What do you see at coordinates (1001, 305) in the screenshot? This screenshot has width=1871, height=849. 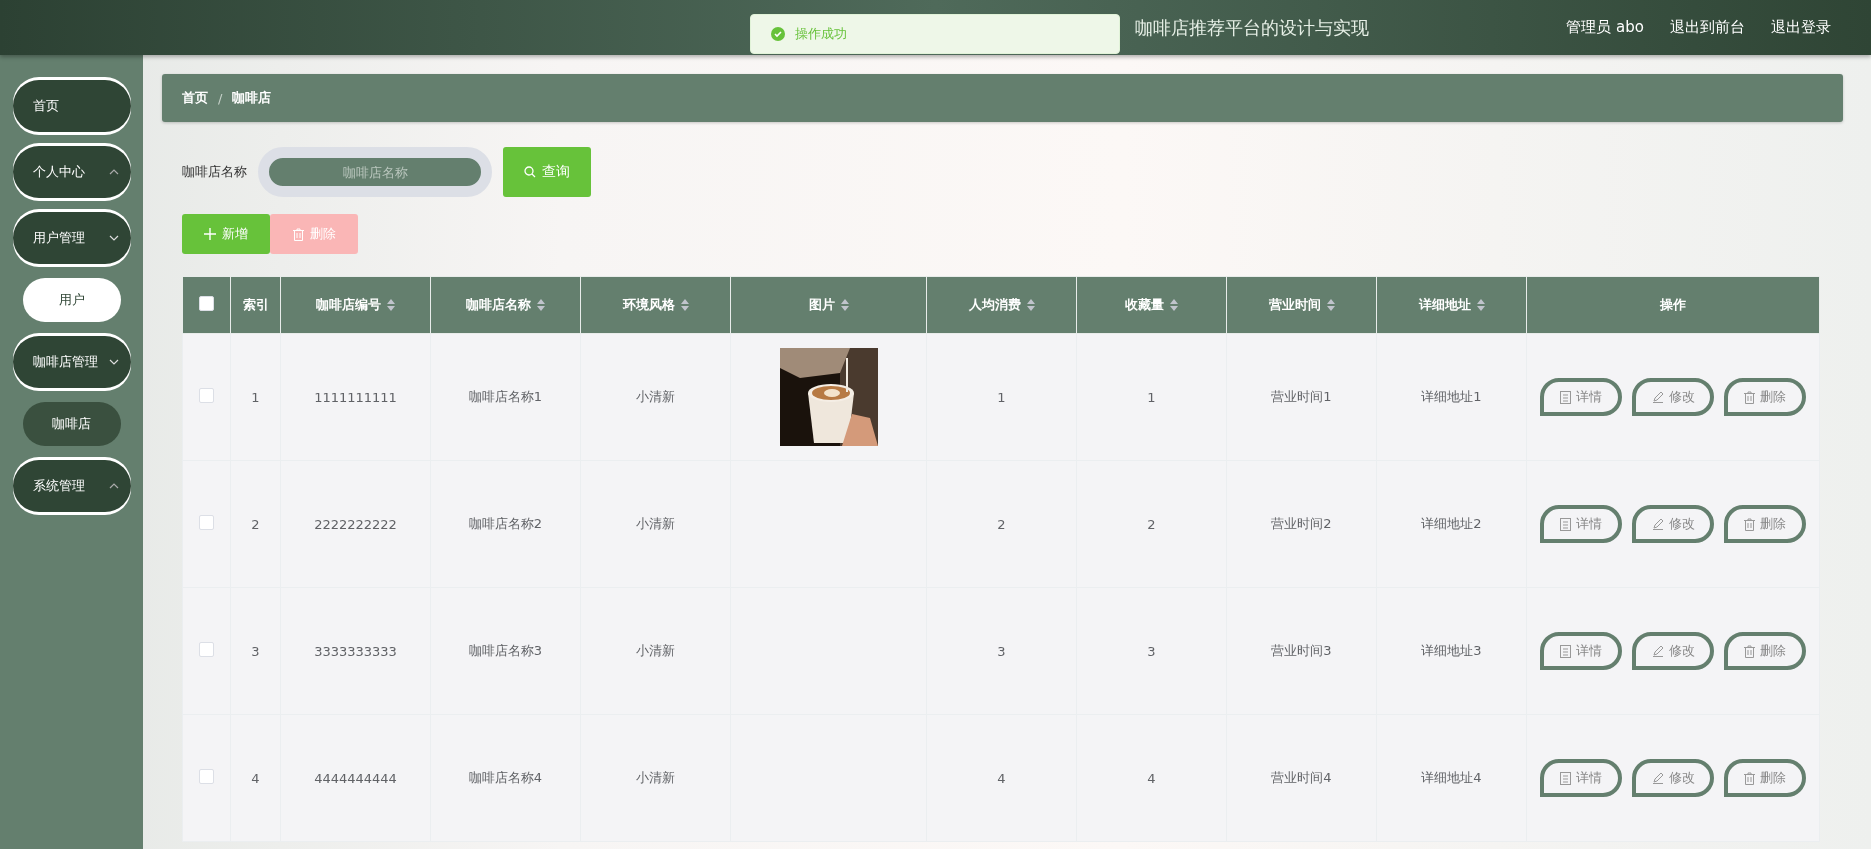 I see `column-header: 人均消费` at bounding box center [1001, 305].